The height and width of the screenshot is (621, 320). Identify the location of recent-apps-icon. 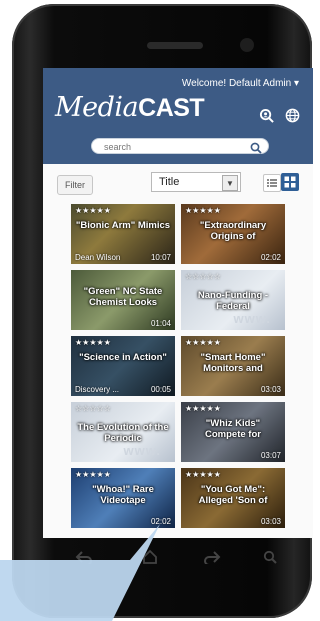
(212, 557).